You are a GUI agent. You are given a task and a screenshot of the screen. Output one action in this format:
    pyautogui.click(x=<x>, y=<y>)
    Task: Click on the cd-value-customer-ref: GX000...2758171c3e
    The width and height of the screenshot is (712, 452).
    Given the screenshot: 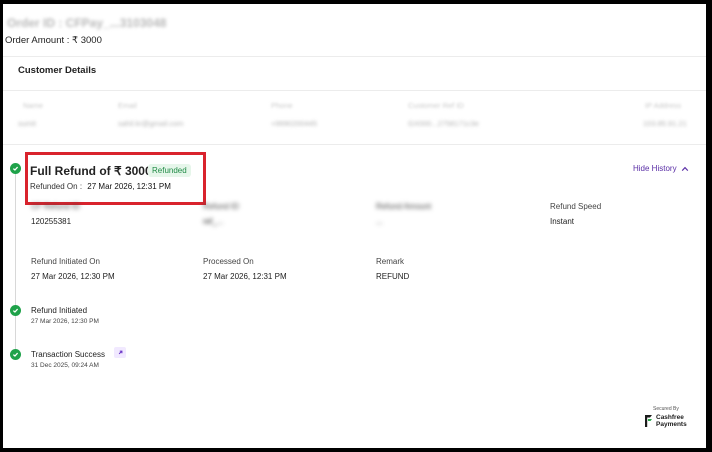 What is the action you would take?
    pyautogui.click(x=443, y=123)
    